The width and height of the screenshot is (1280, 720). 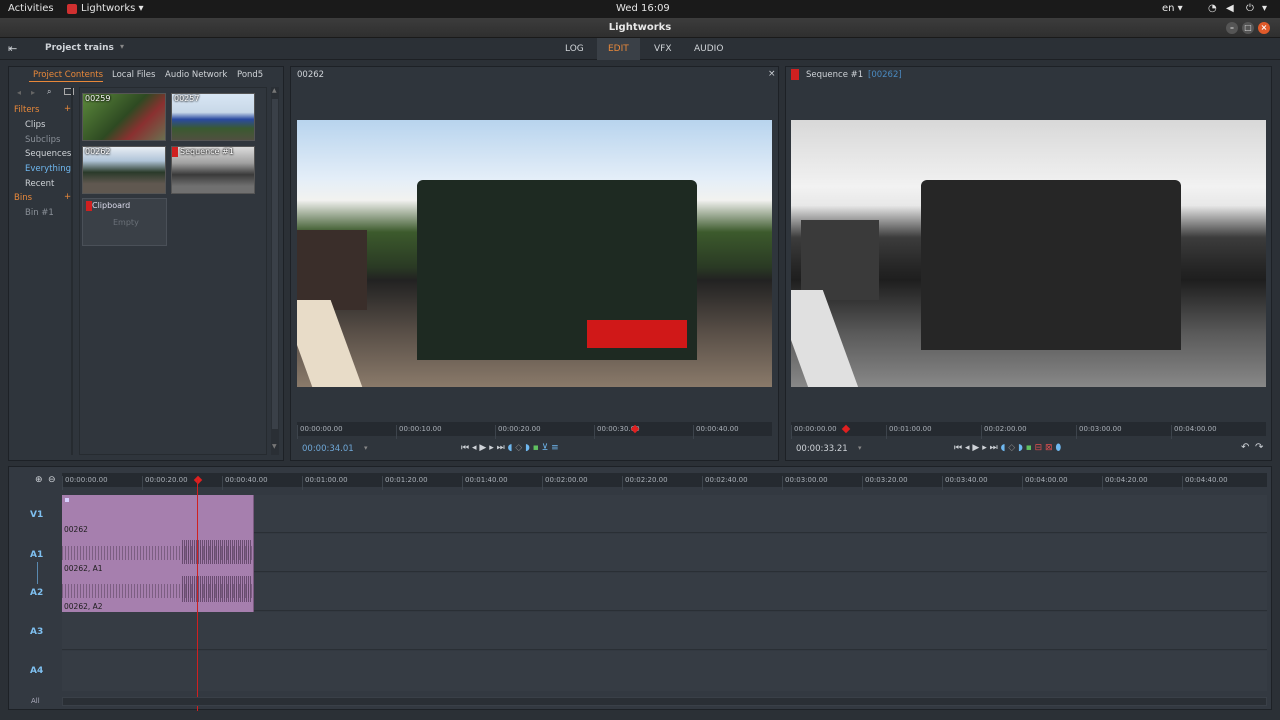 What do you see at coordinates (37, 573) in the screenshot?
I see `audio-link-line` at bounding box center [37, 573].